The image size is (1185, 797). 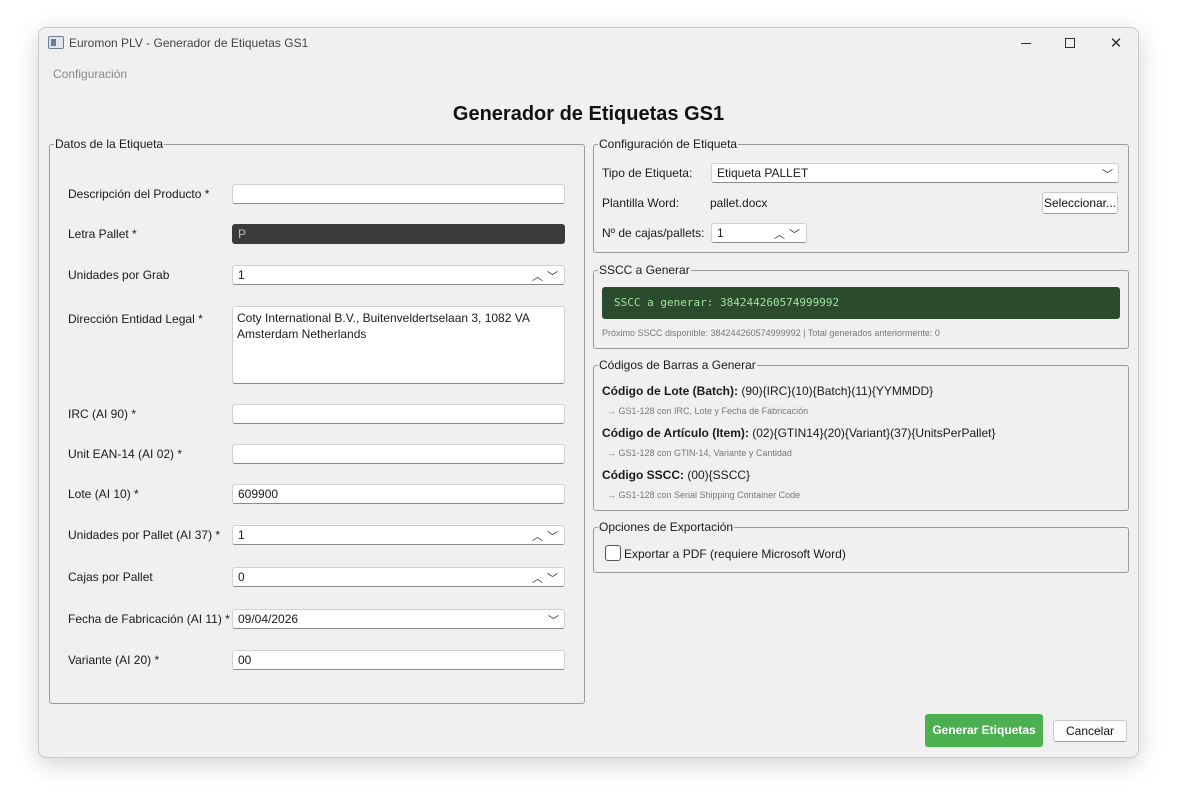 What do you see at coordinates (1026, 43) in the screenshot?
I see `minimize-icon` at bounding box center [1026, 43].